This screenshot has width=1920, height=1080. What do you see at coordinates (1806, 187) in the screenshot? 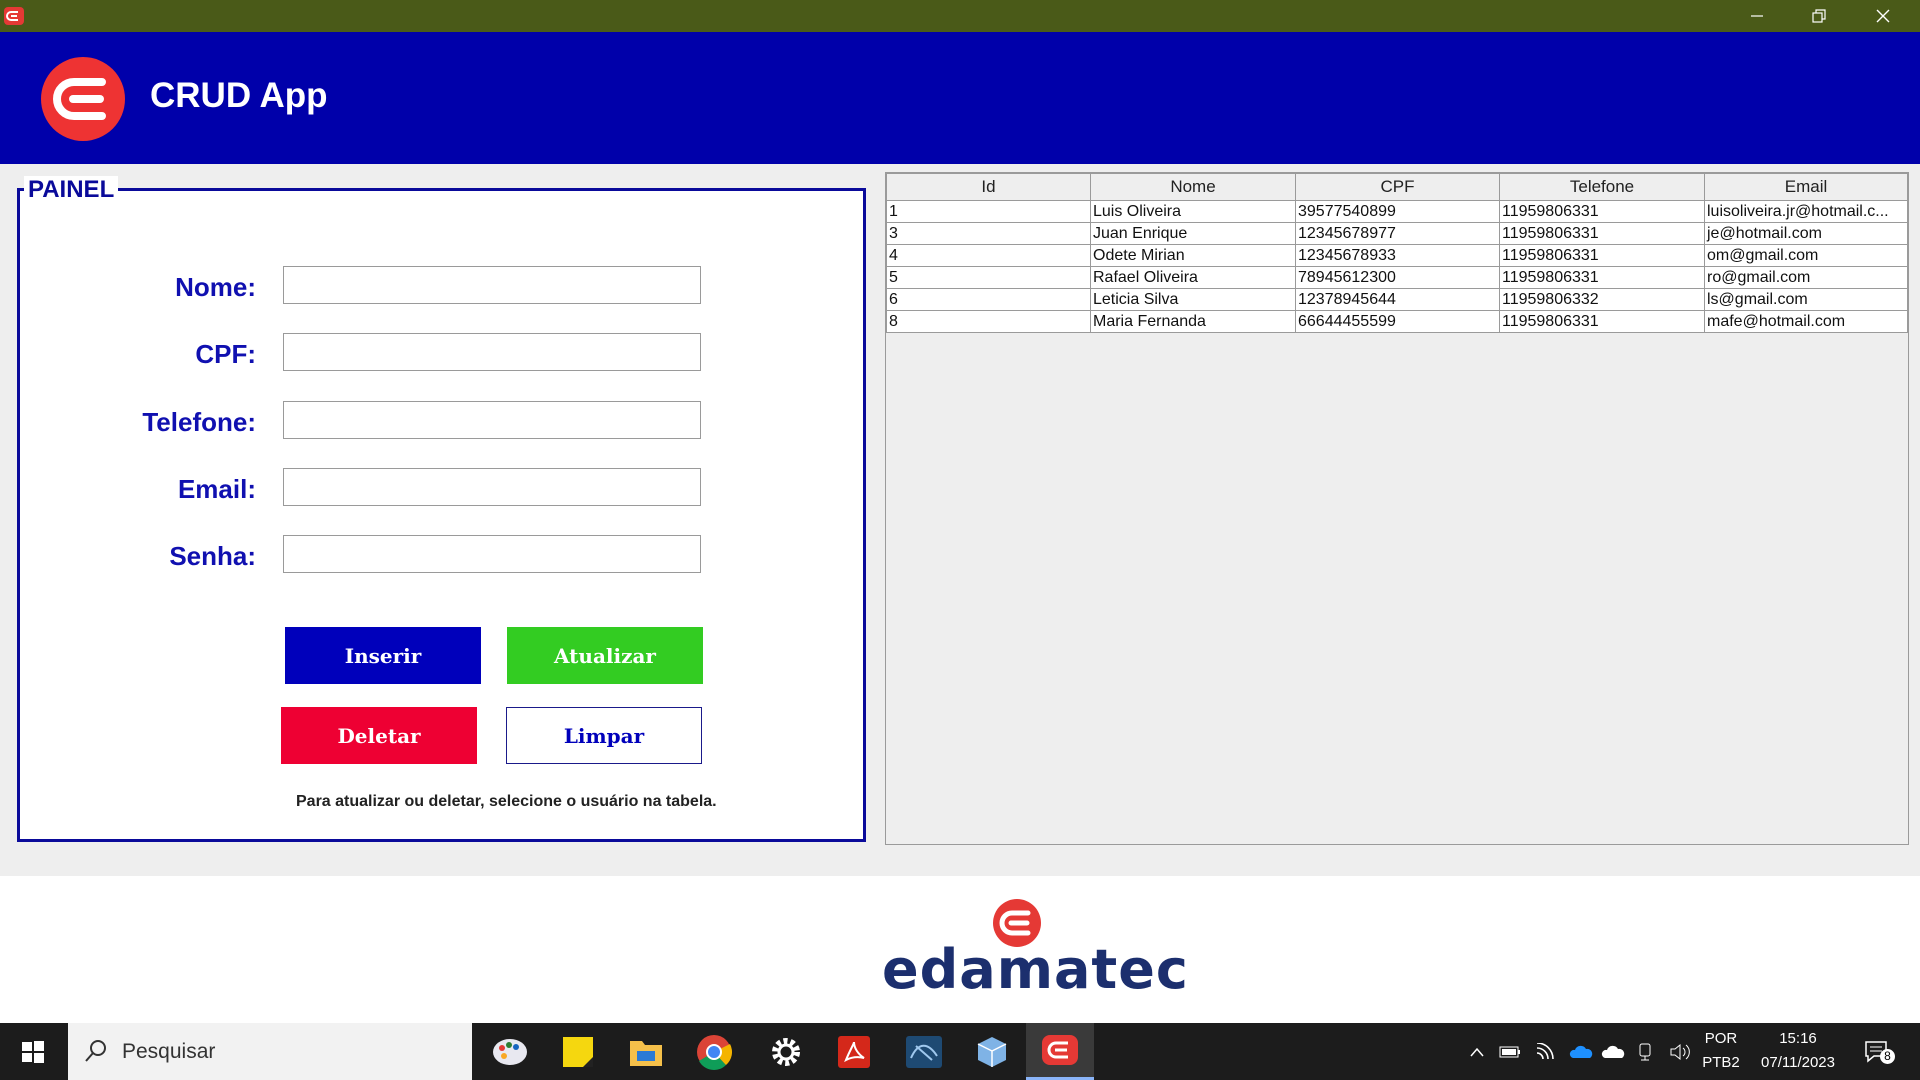
I see `column-header-email: Email` at bounding box center [1806, 187].